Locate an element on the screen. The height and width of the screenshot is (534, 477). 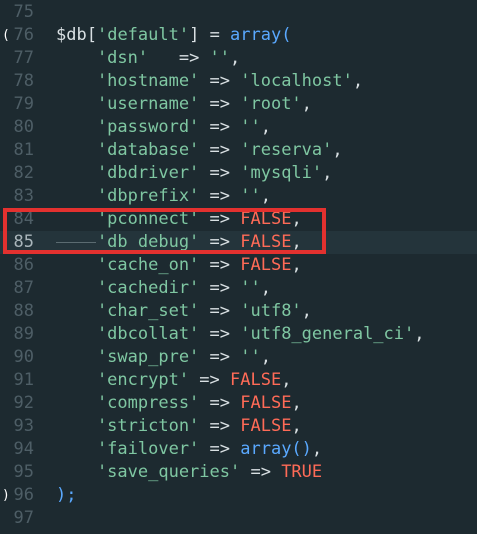
line-number: 89 is located at coordinates (23, 334).